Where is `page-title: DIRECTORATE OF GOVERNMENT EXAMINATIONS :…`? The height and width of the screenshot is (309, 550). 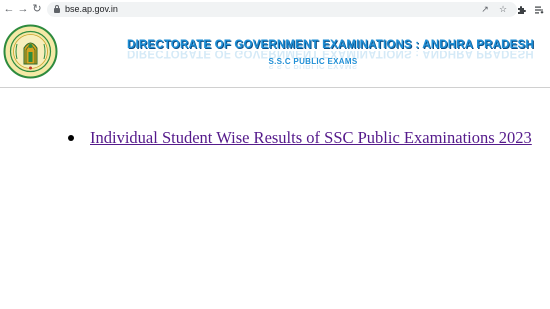
page-title: DIRECTORATE OF GOVERNMENT EXAMINATIONS :… is located at coordinates (330, 45).